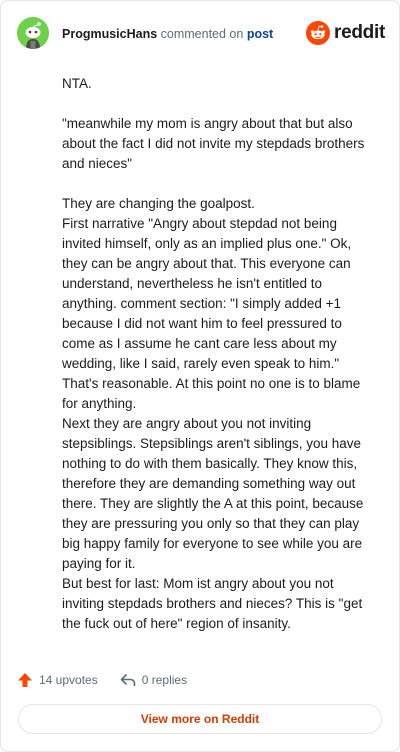 The width and height of the screenshot is (400, 752). What do you see at coordinates (164, 680) in the screenshot?
I see `replies-count: 0 replies` at bounding box center [164, 680].